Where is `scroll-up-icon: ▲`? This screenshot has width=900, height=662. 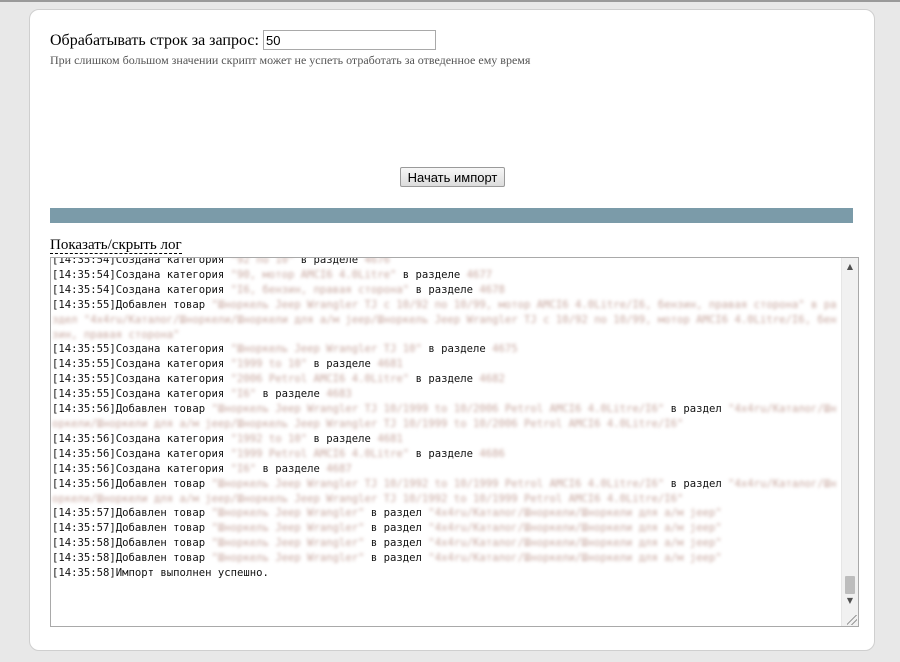 scroll-up-icon: ▲ is located at coordinates (850, 267).